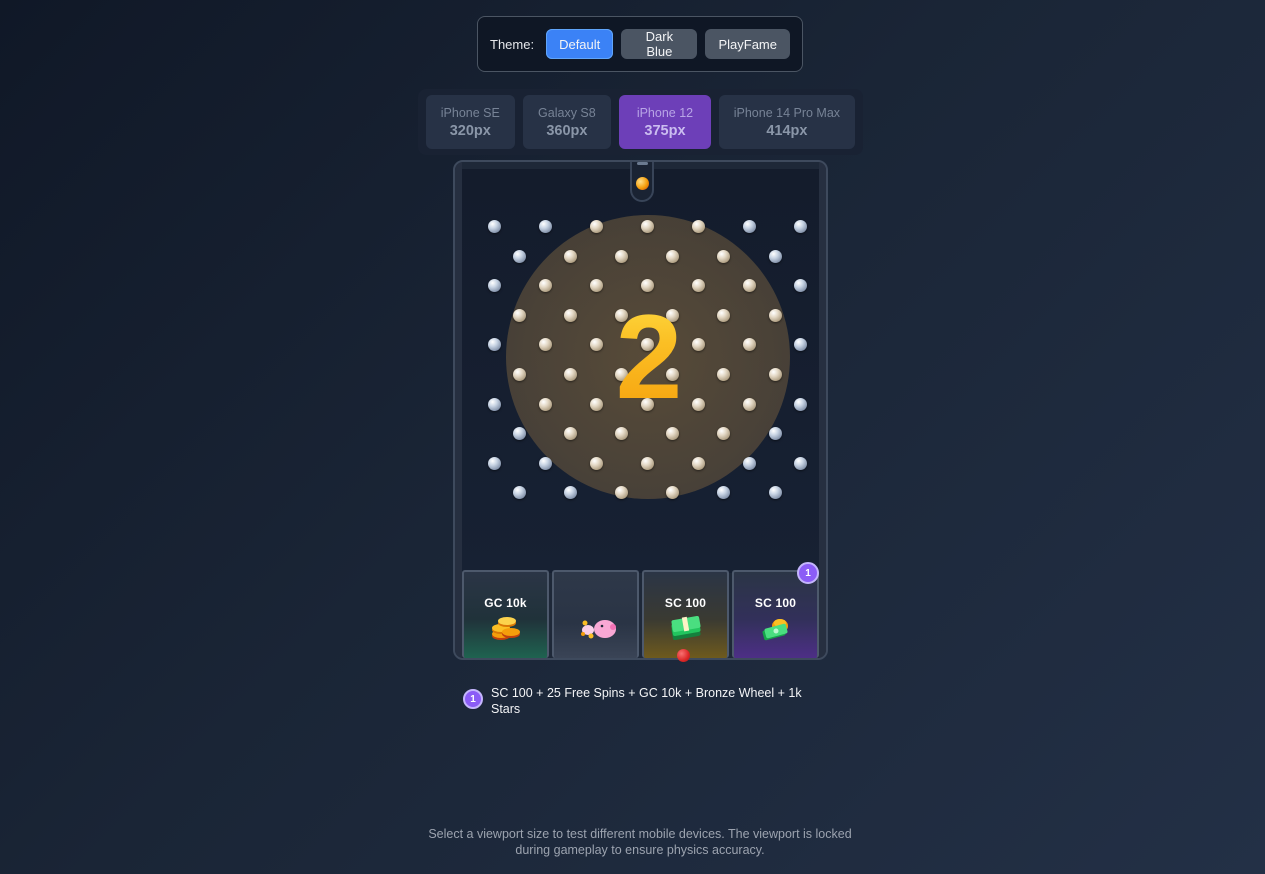  I want to click on piggy-bank-icon, so click(597, 628).